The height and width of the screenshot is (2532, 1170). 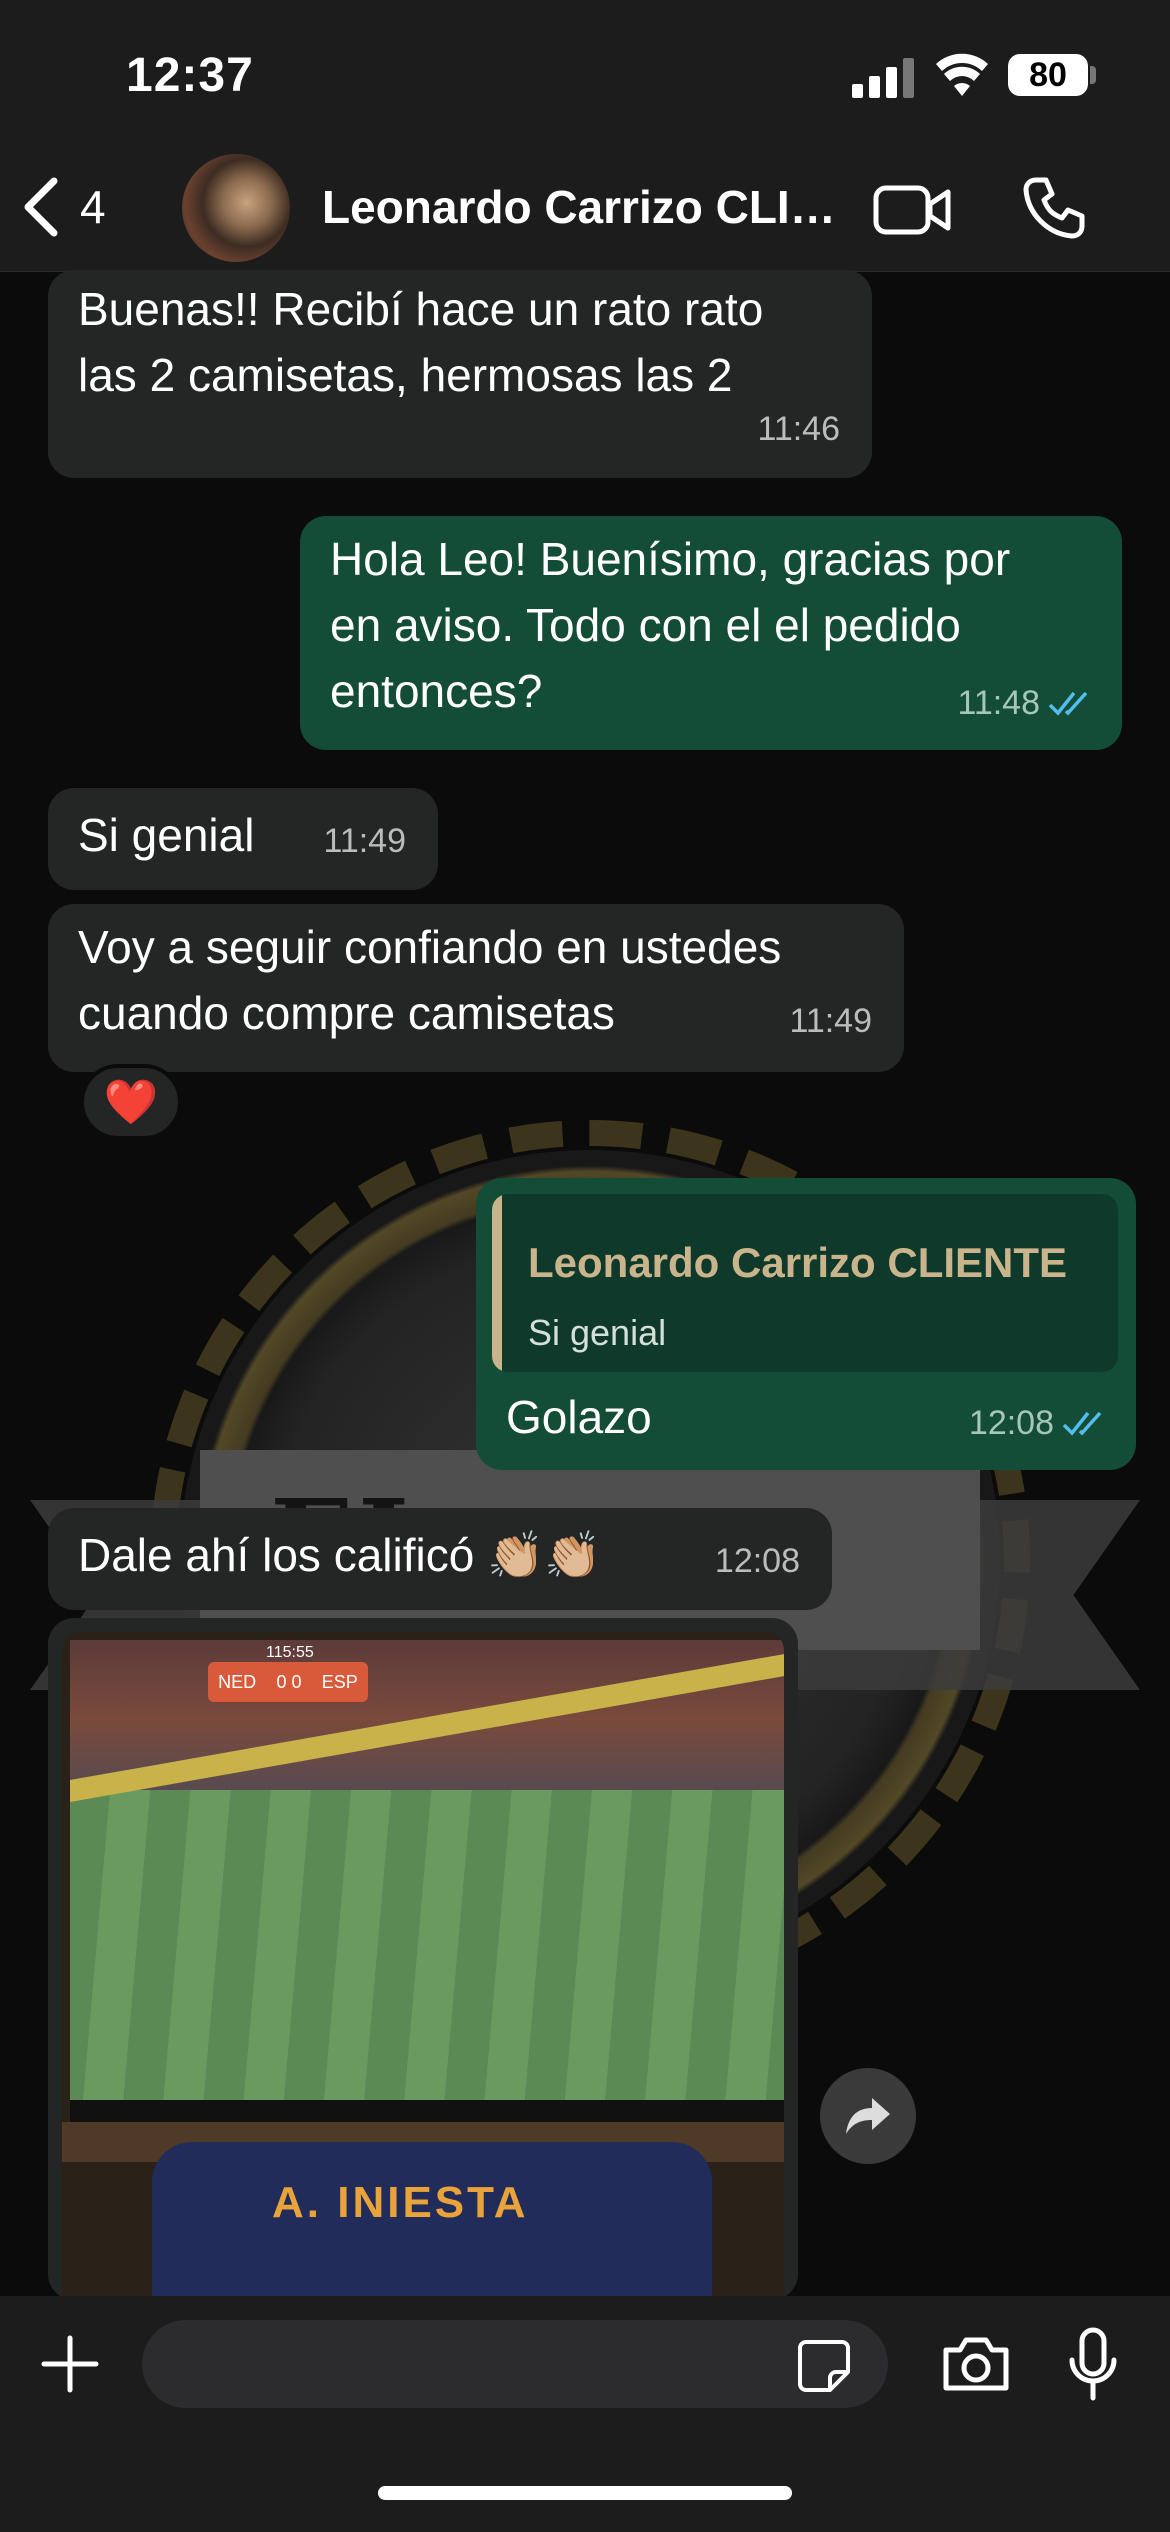 What do you see at coordinates (597, 1332) in the screenshot?
I see `quoted-text: Si genial` at bounding box center [597, 1332].